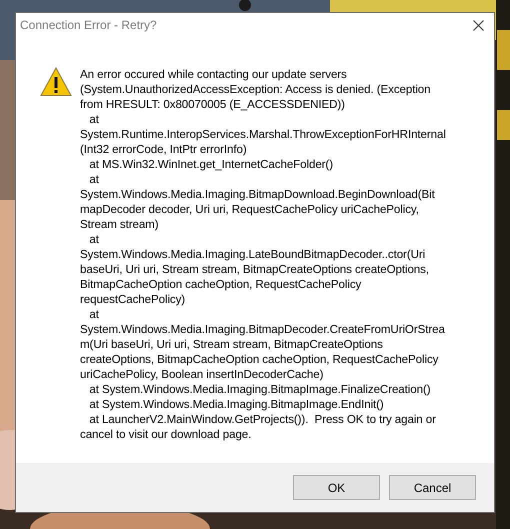  What do you see at coordinates (88, 25) in the screenshot?
I see `window-title: Connection Error - Retry?` at bounding box center [88, 25].